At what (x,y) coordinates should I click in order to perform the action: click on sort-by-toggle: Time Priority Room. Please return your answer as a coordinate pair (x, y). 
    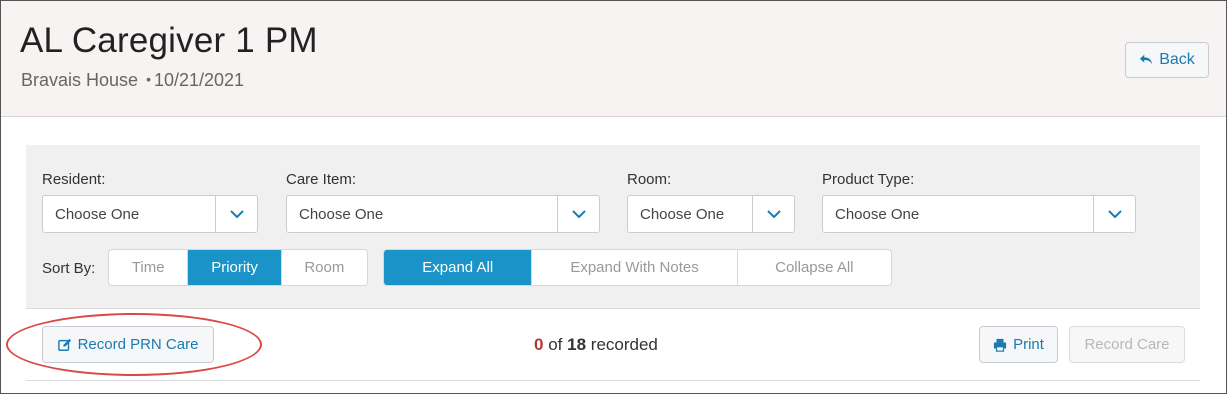
    Looking at the image, I should click on (238, 267).